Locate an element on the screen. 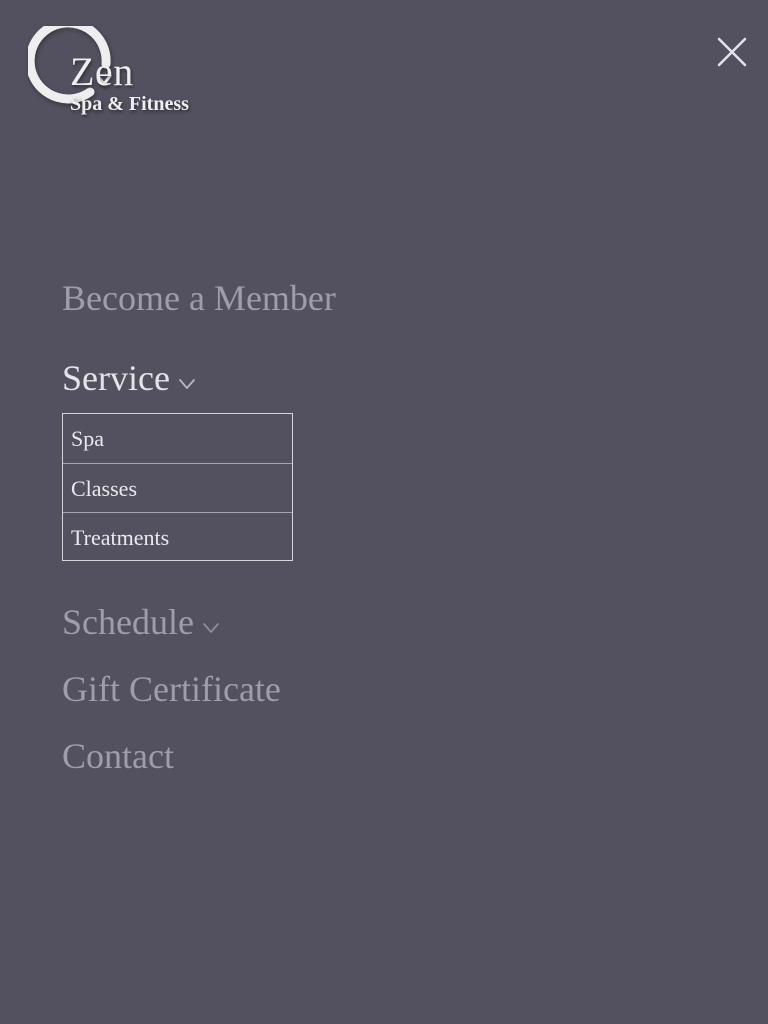 The width and height of the screenshot is (768, 1024). nav-item-label: Schedule is located at coordinates (128, 622).